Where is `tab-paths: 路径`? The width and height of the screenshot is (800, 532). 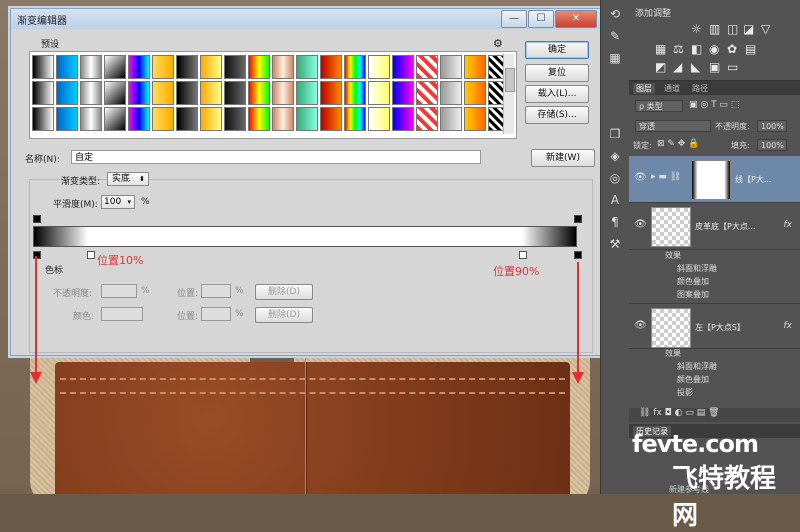
tab-paths: 路径 is located at coordinates (700, 88).